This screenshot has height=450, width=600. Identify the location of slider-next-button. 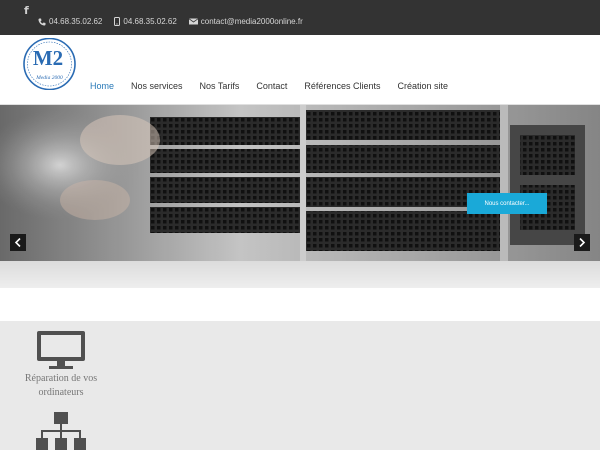
(582, 242).